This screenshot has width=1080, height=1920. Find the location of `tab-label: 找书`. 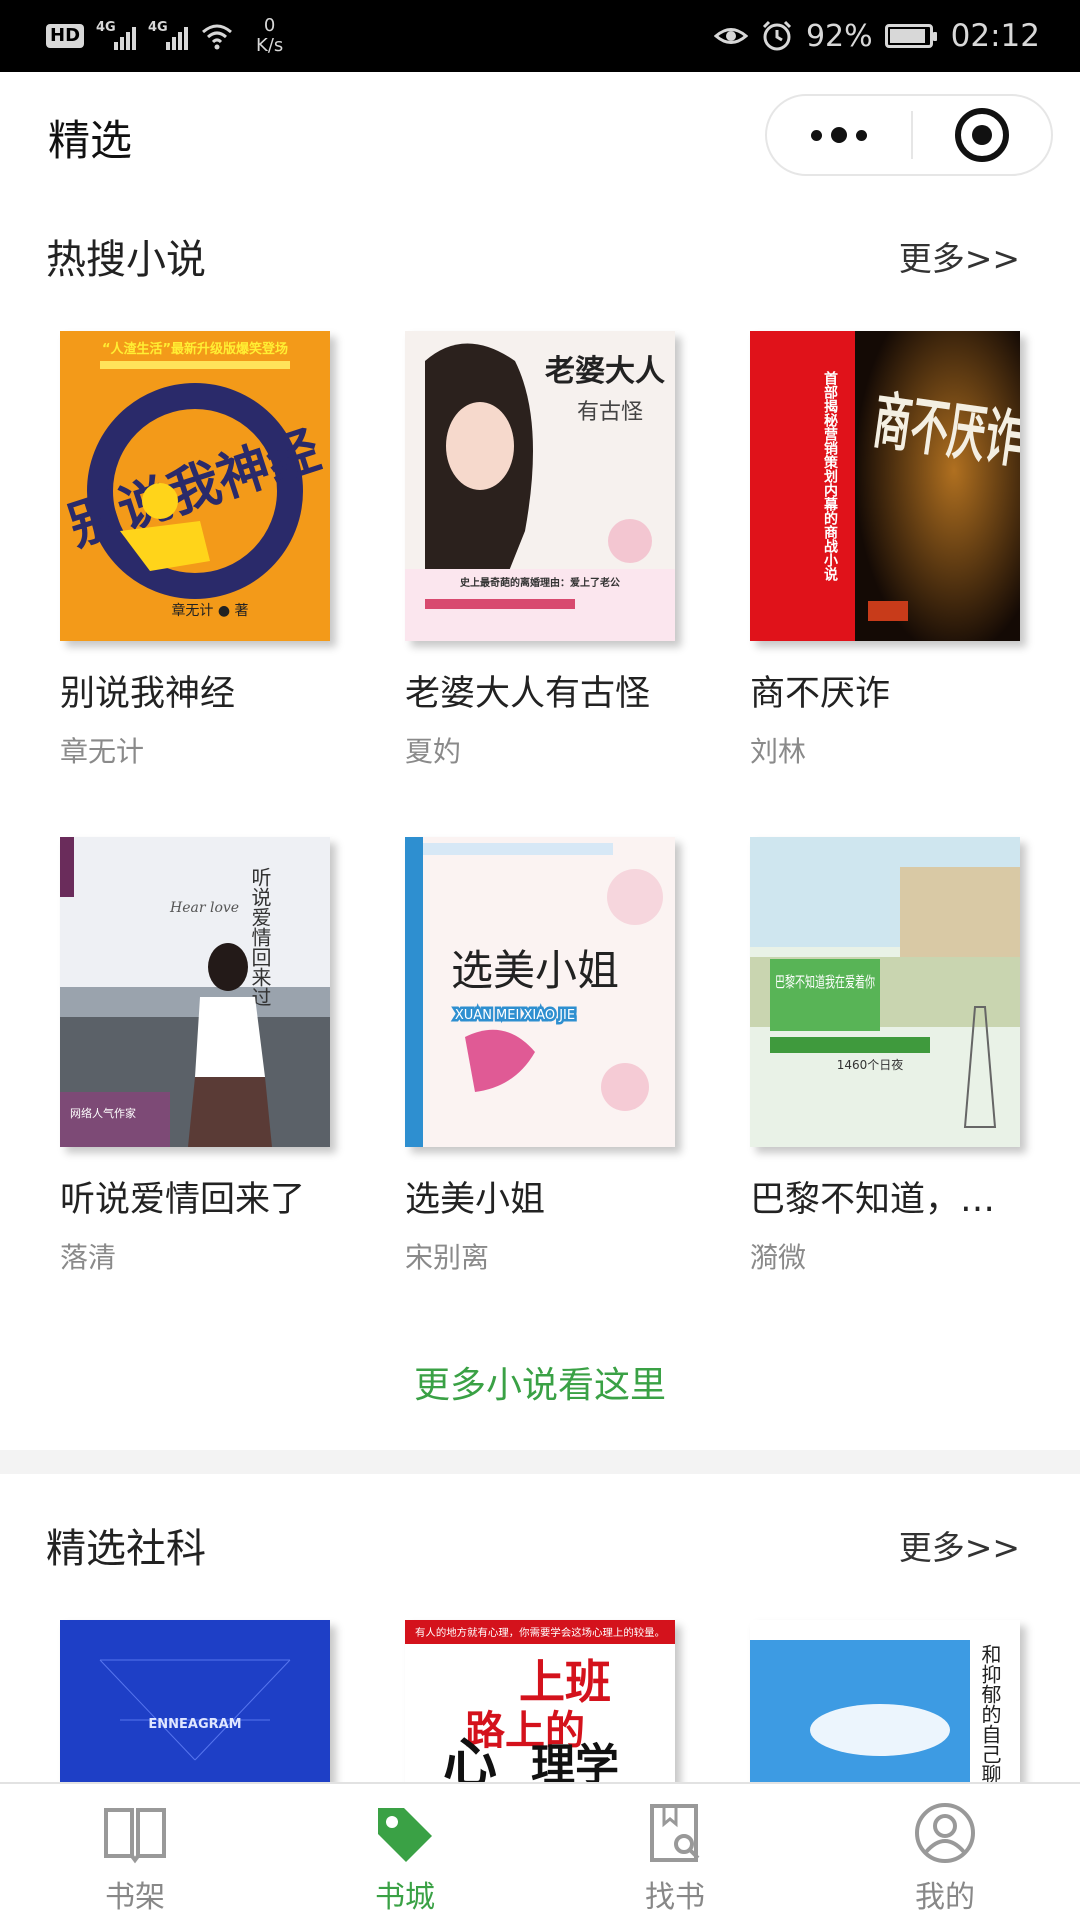

tab-label: 找书 is located at coordinates (675, 1897).